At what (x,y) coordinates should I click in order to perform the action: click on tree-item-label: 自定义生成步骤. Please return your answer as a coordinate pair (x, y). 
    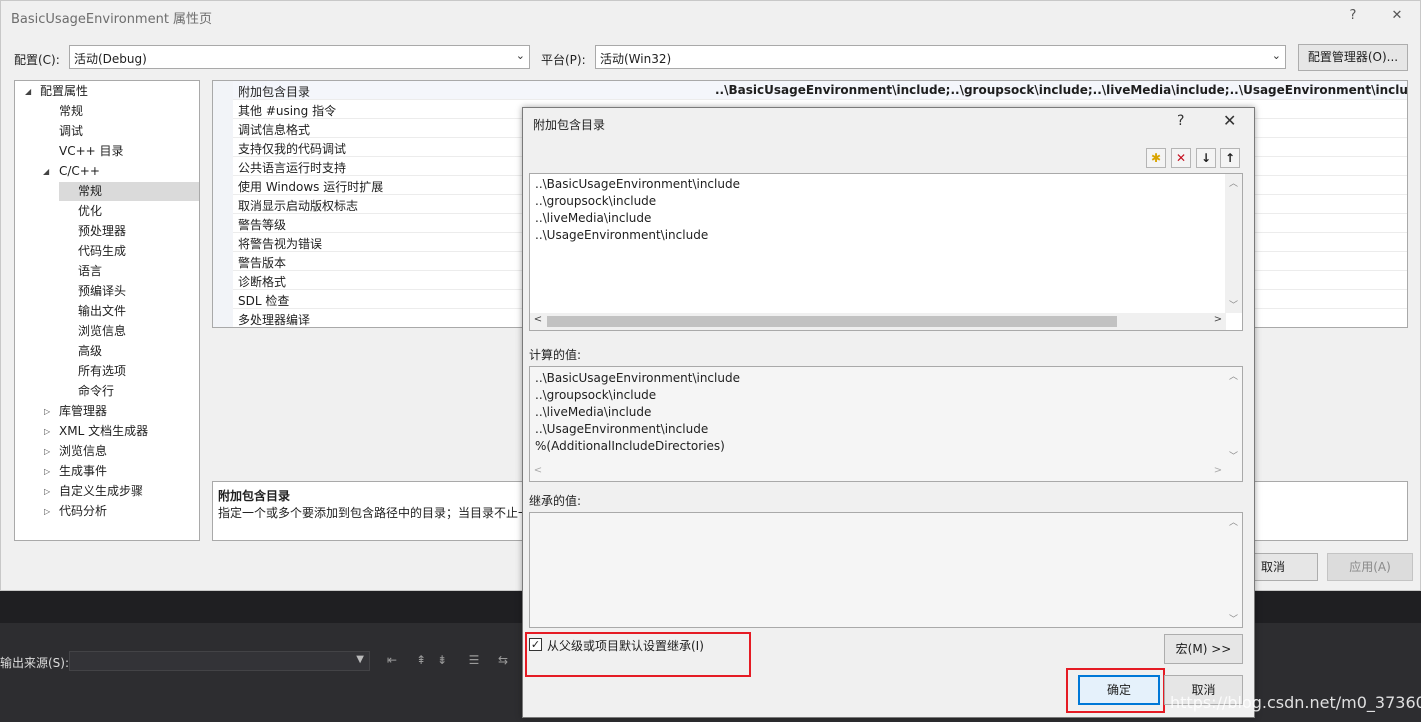
    Looking at the image, I should click on (101, 491).